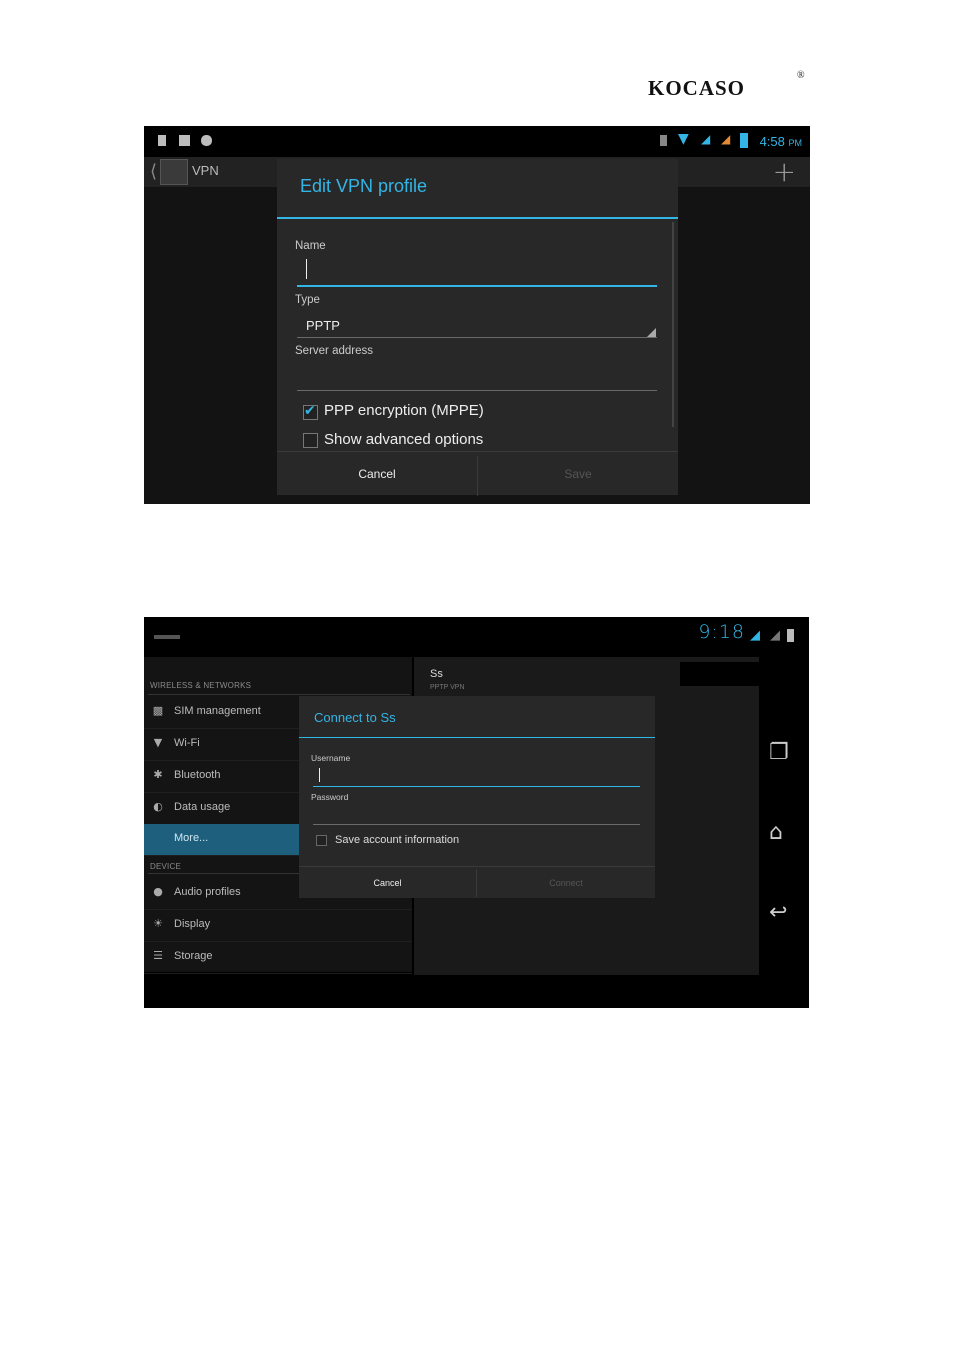  What do you see at coordinates (165, 866) in the screenshot?
I see `device-header: DEVICE` at bounding box center [165, 866].